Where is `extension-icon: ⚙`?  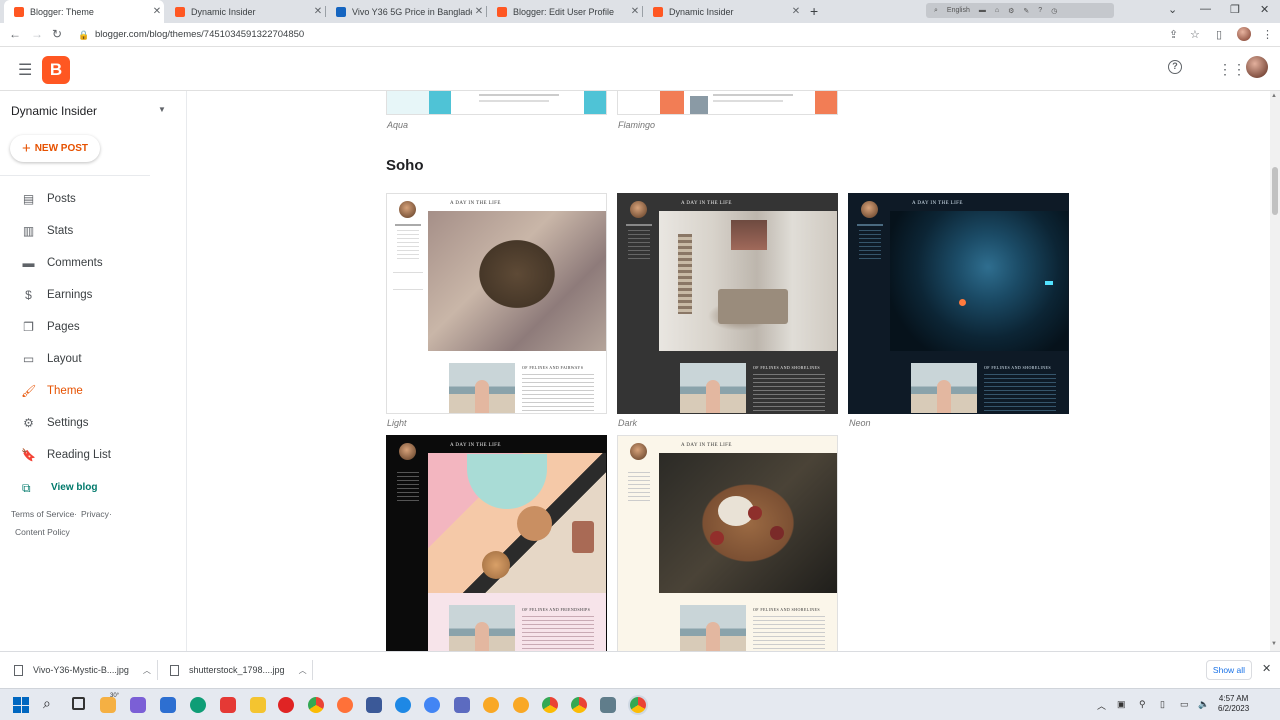
extension-icon: ⚙ is located at coordinates (1011, 11).